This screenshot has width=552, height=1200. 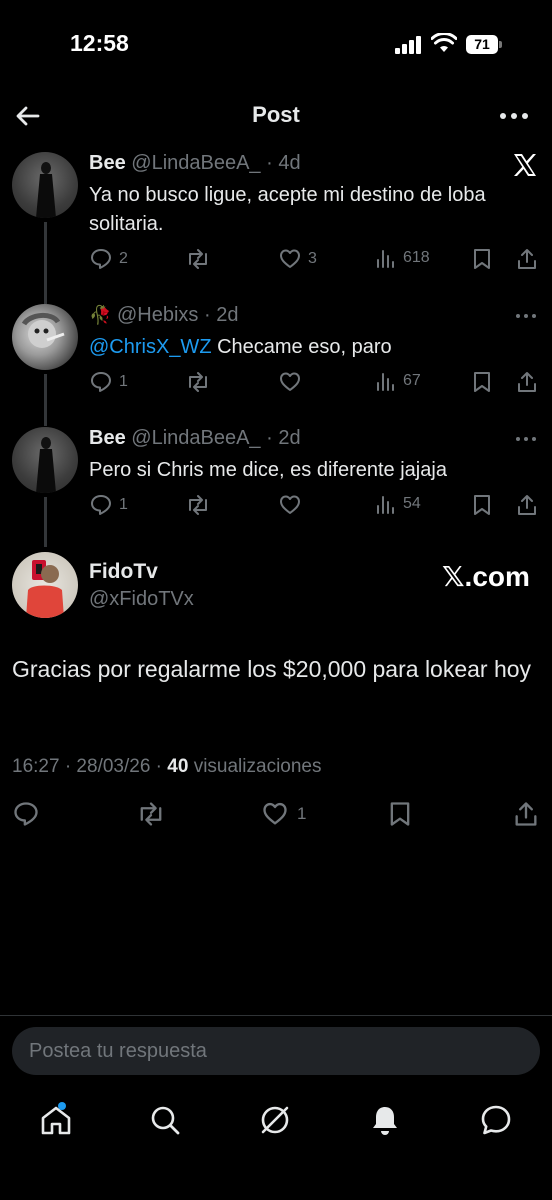 I want to click on views-label: visualizaciones, so click(x=255, y=766).